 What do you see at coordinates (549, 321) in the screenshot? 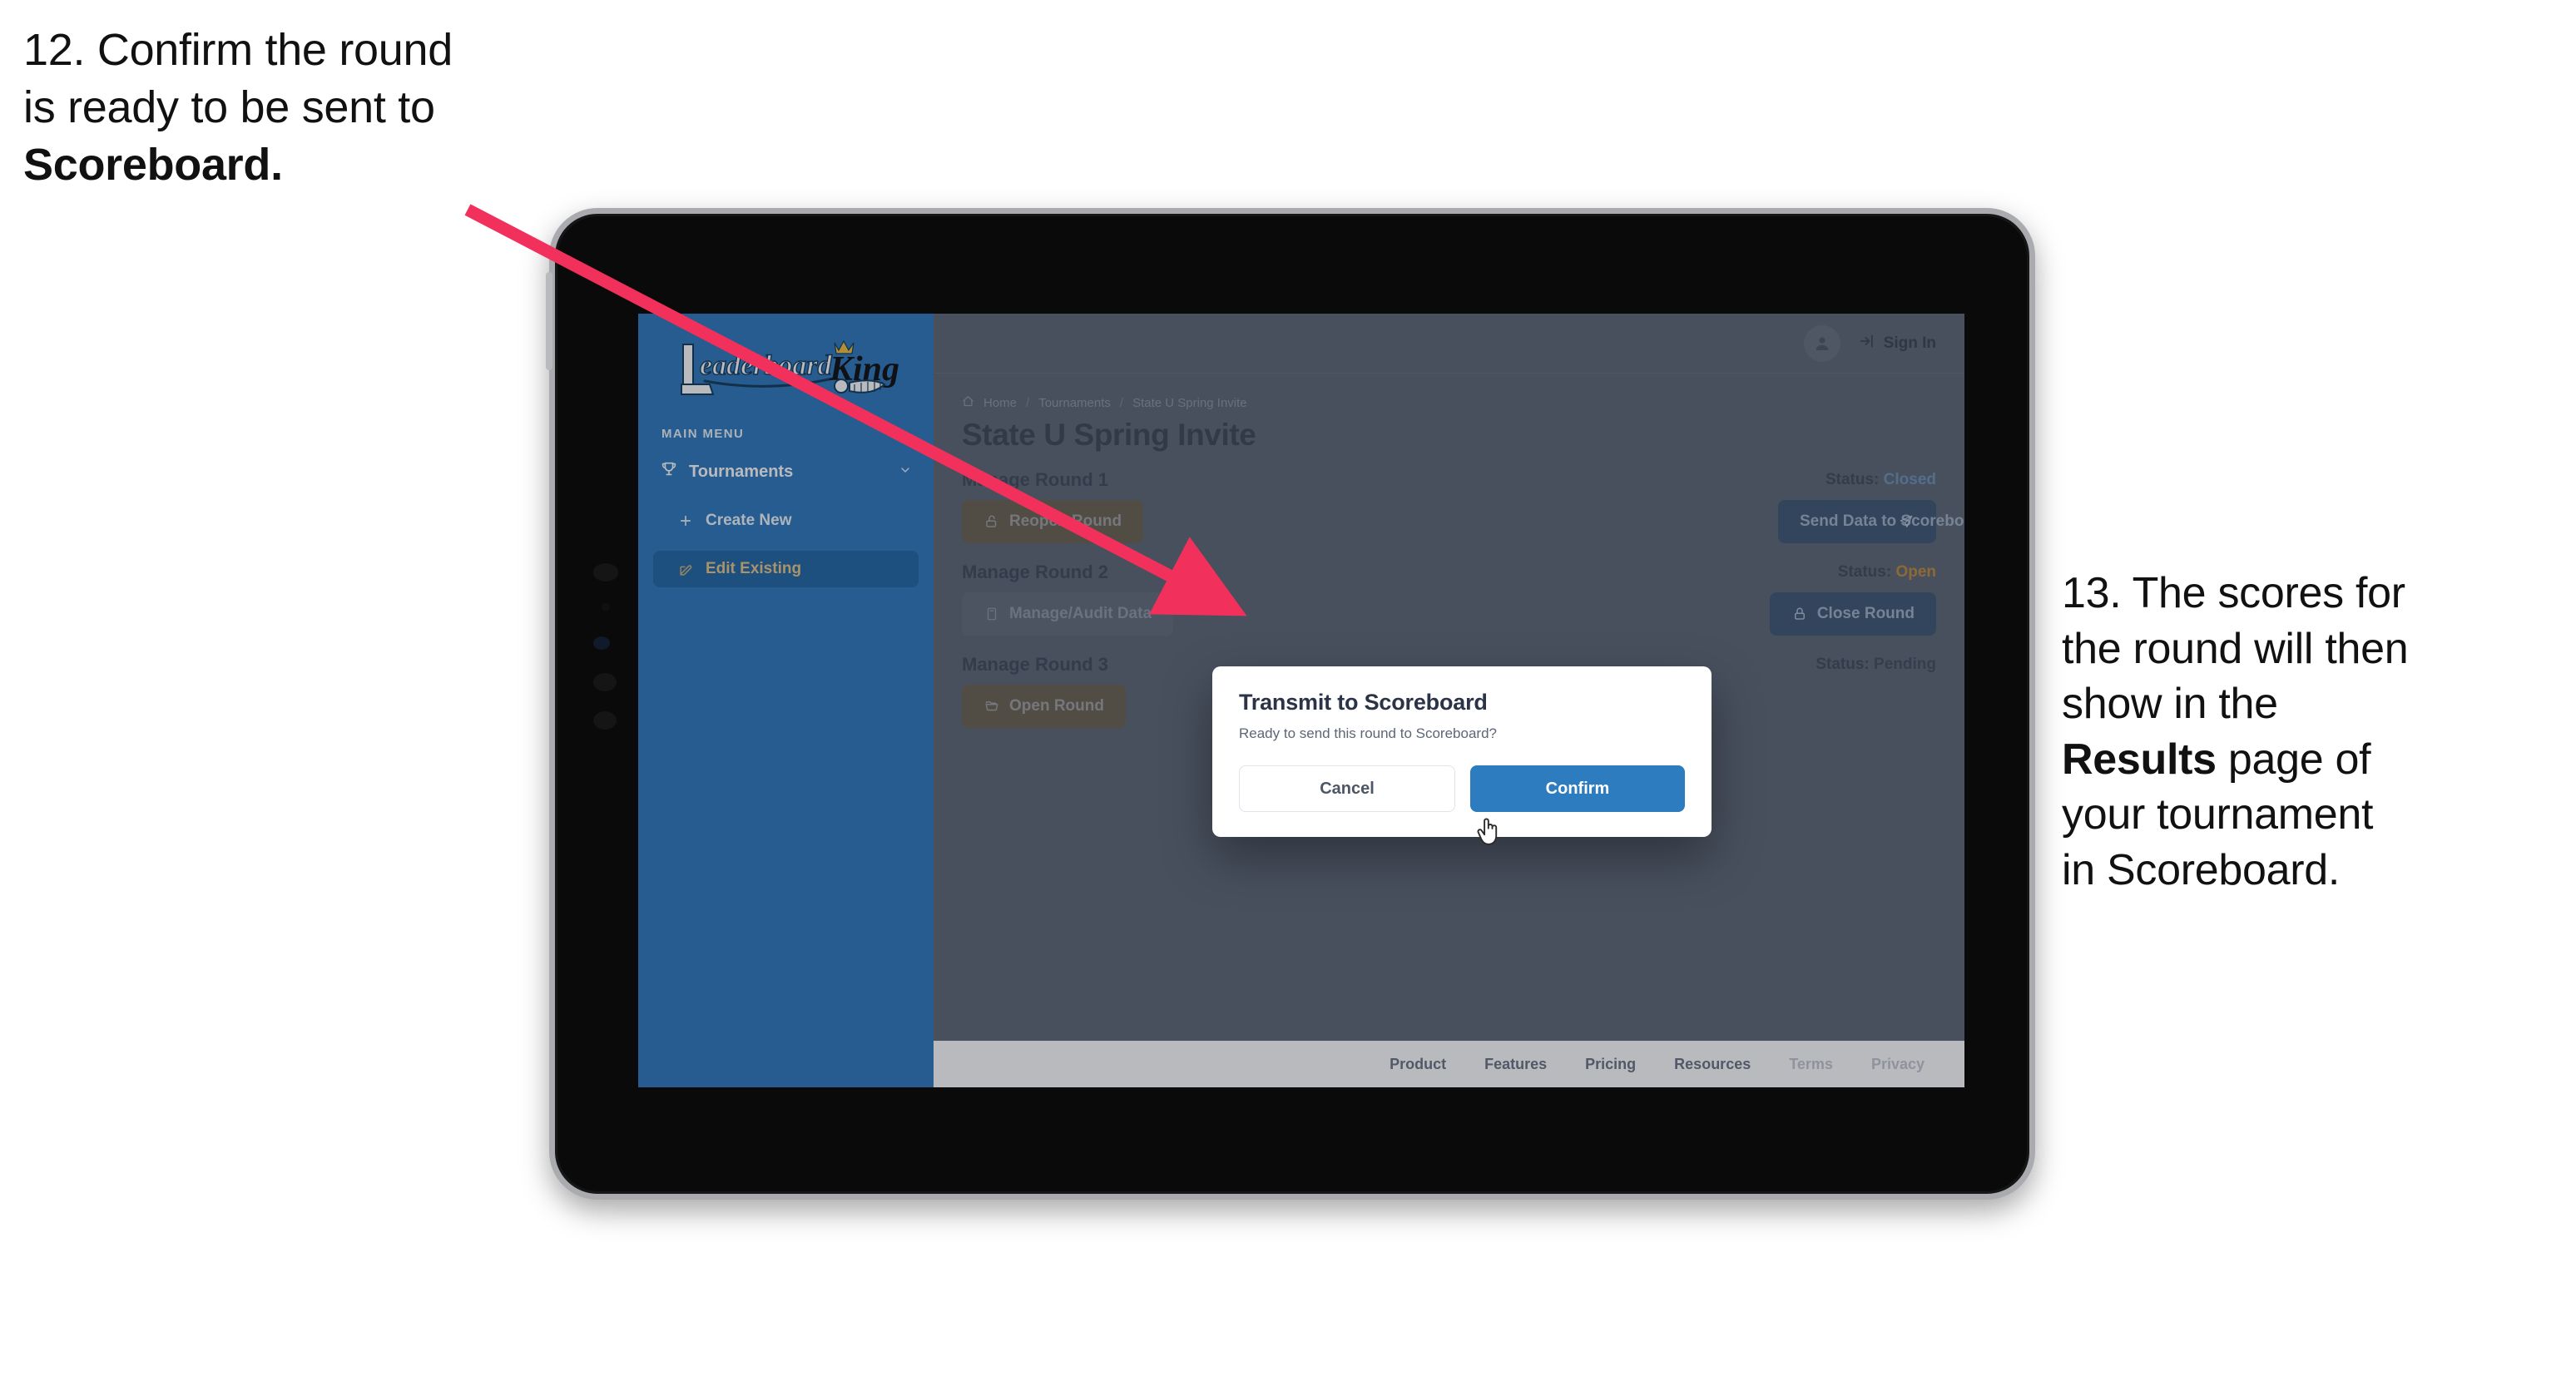
I see `tablet-power-button` at bounding box center [549, 321].